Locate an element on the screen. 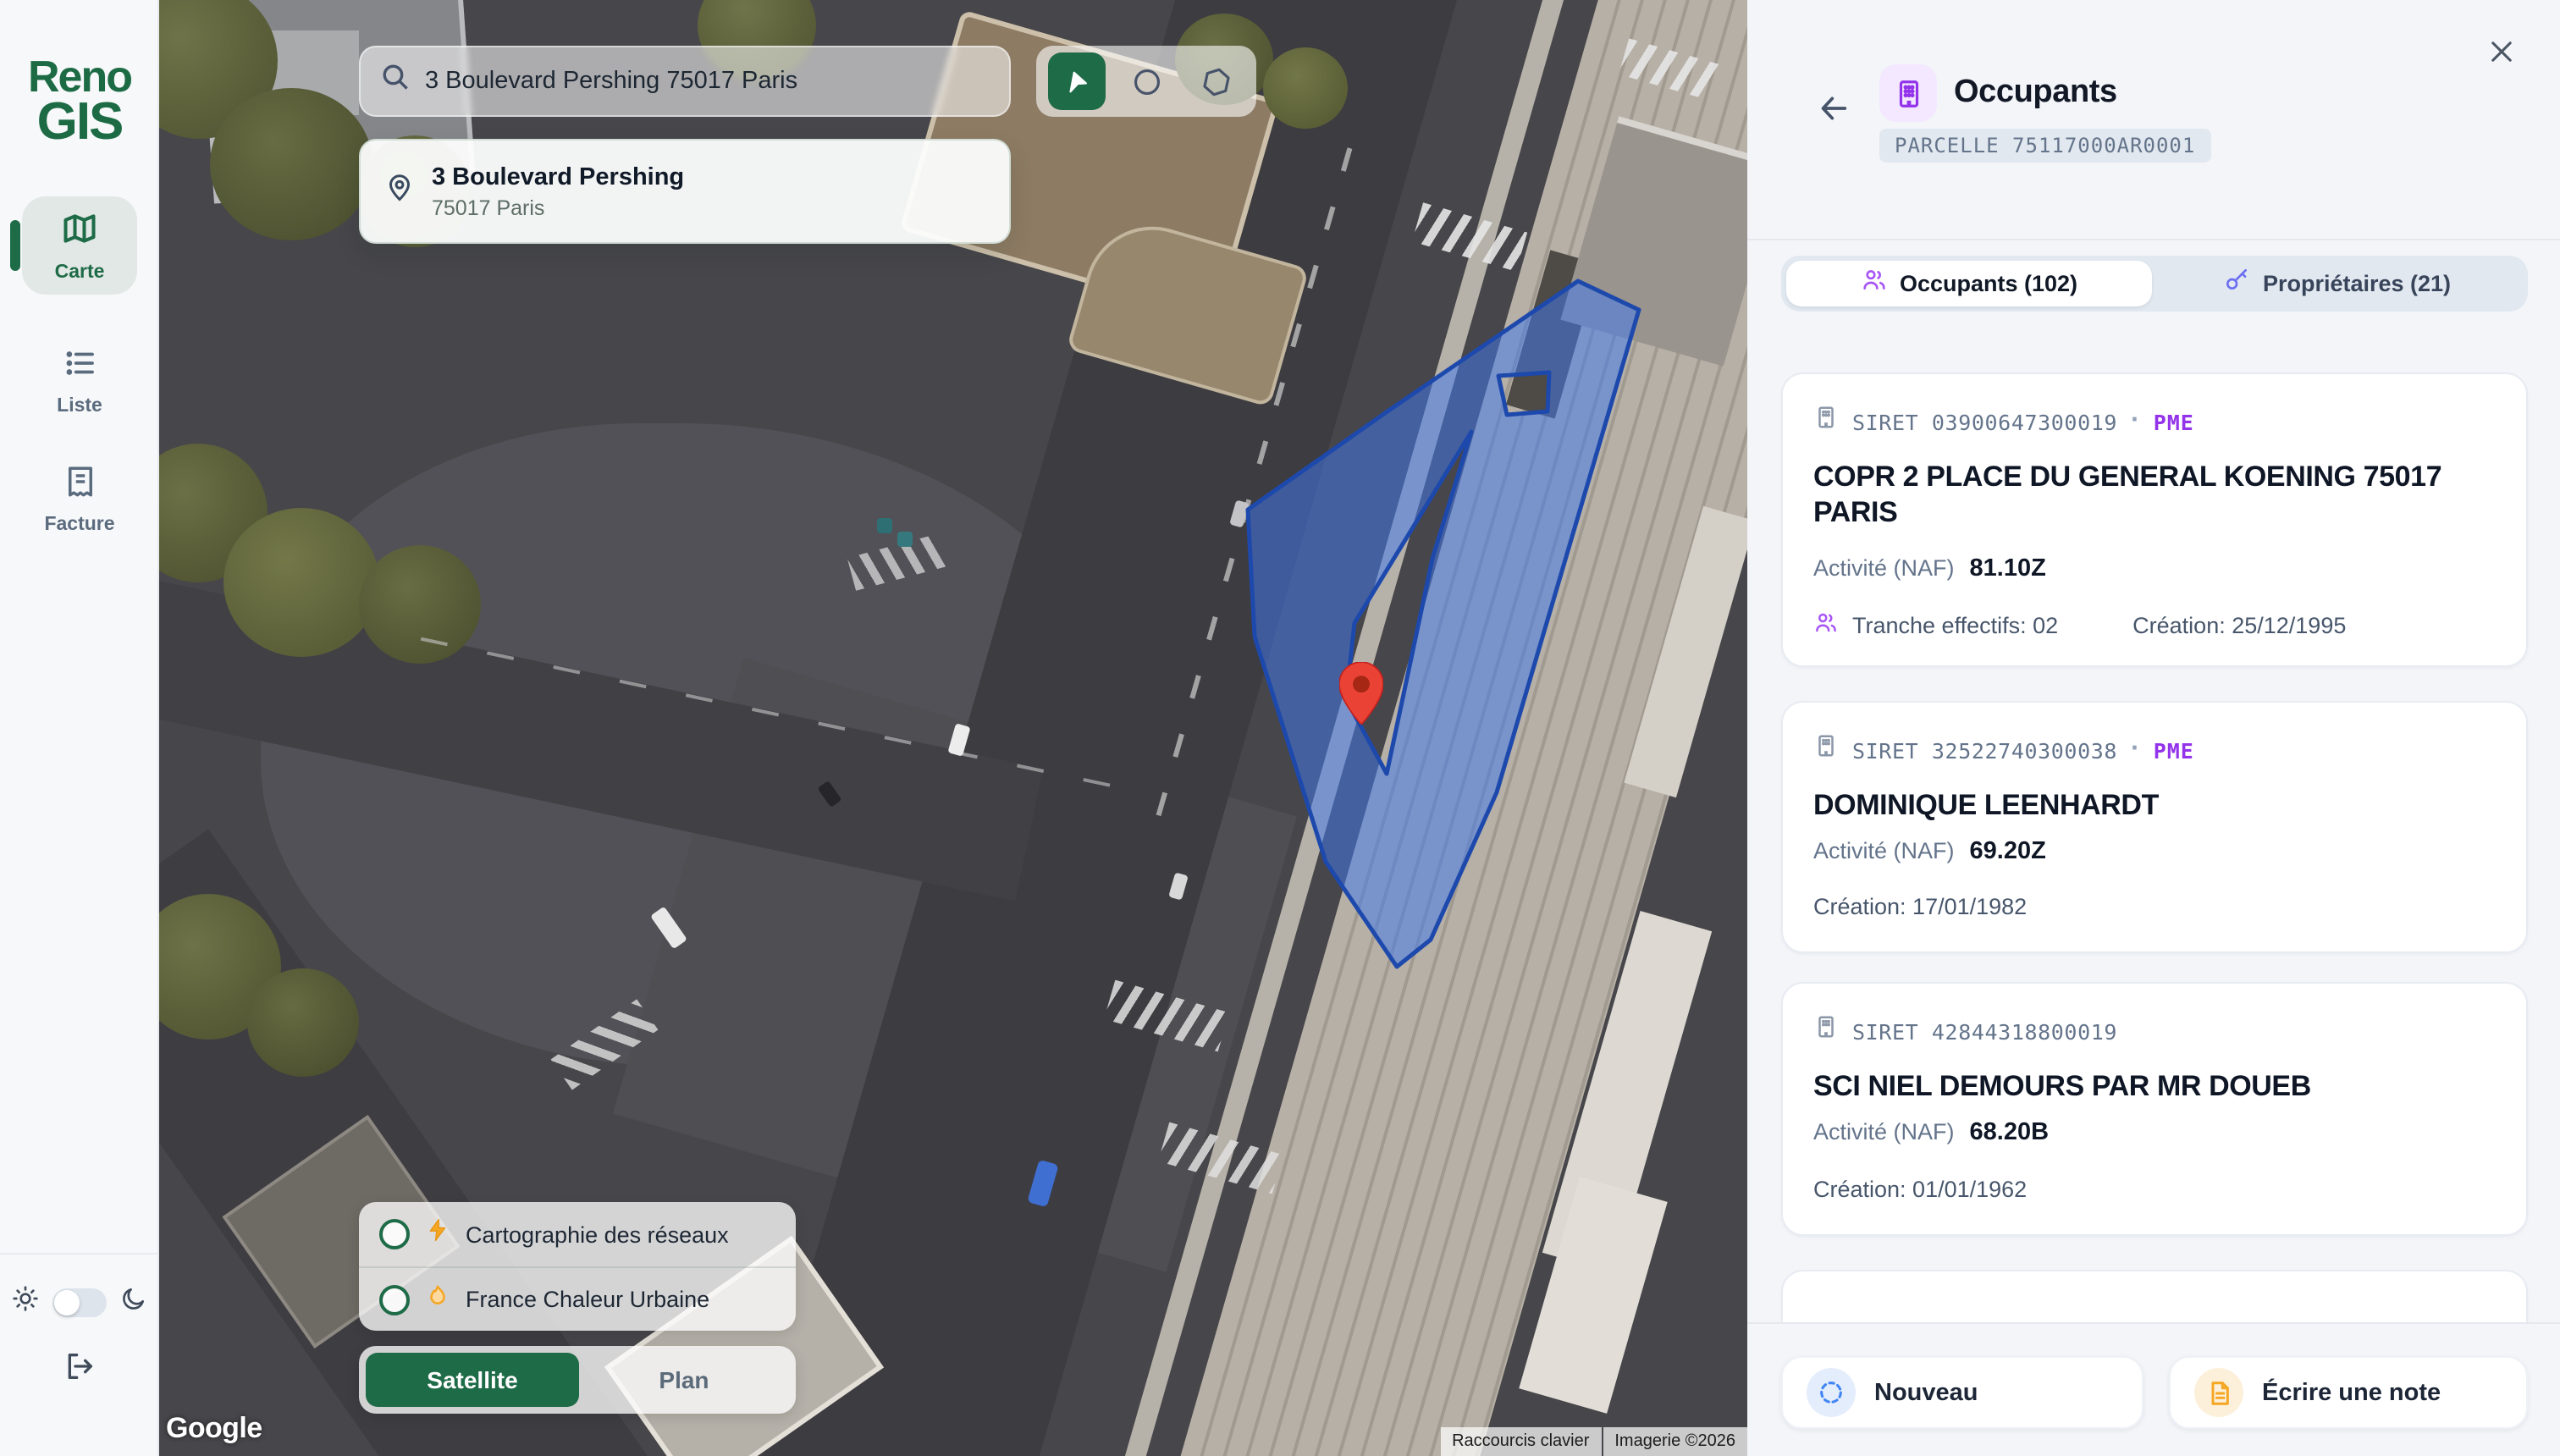 The height and width of the screenshot is (1456, 2560). occupant-name: SCI NIEL DEMOURS PAR MR DOUEB is located at coordinates (2062, 1086).